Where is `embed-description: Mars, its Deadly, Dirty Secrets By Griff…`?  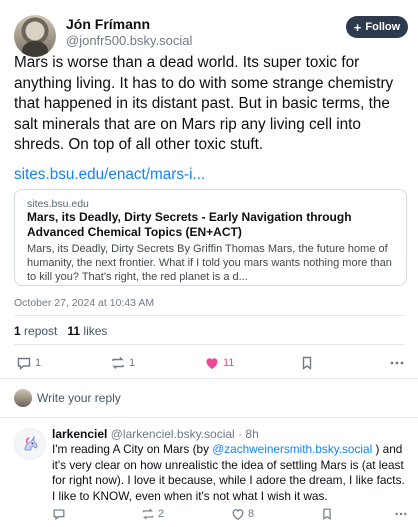 embed-description: Mars, its Deadly, Dirty Secrets By Griff… is located at coordinates (209, 263).